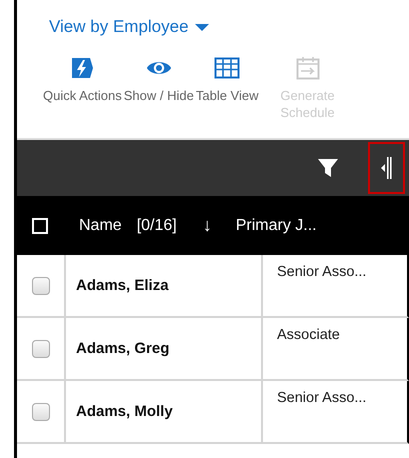 The image size is (409, 458). I want to click on calendar-icon, so click(307, 68).